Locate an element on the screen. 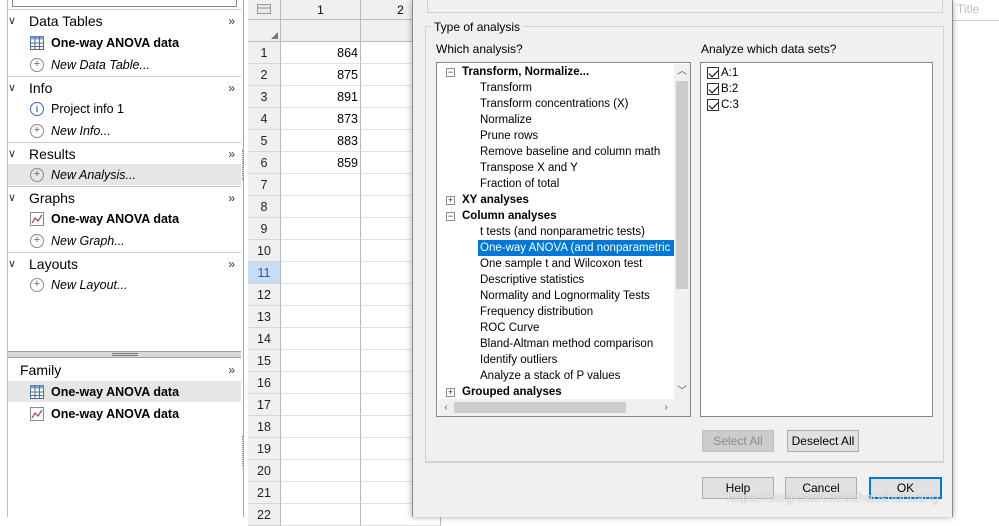 This screenshot has width=999, height=526. tree-item: Analyze a stack of P values is located at coordinates (550, 376).